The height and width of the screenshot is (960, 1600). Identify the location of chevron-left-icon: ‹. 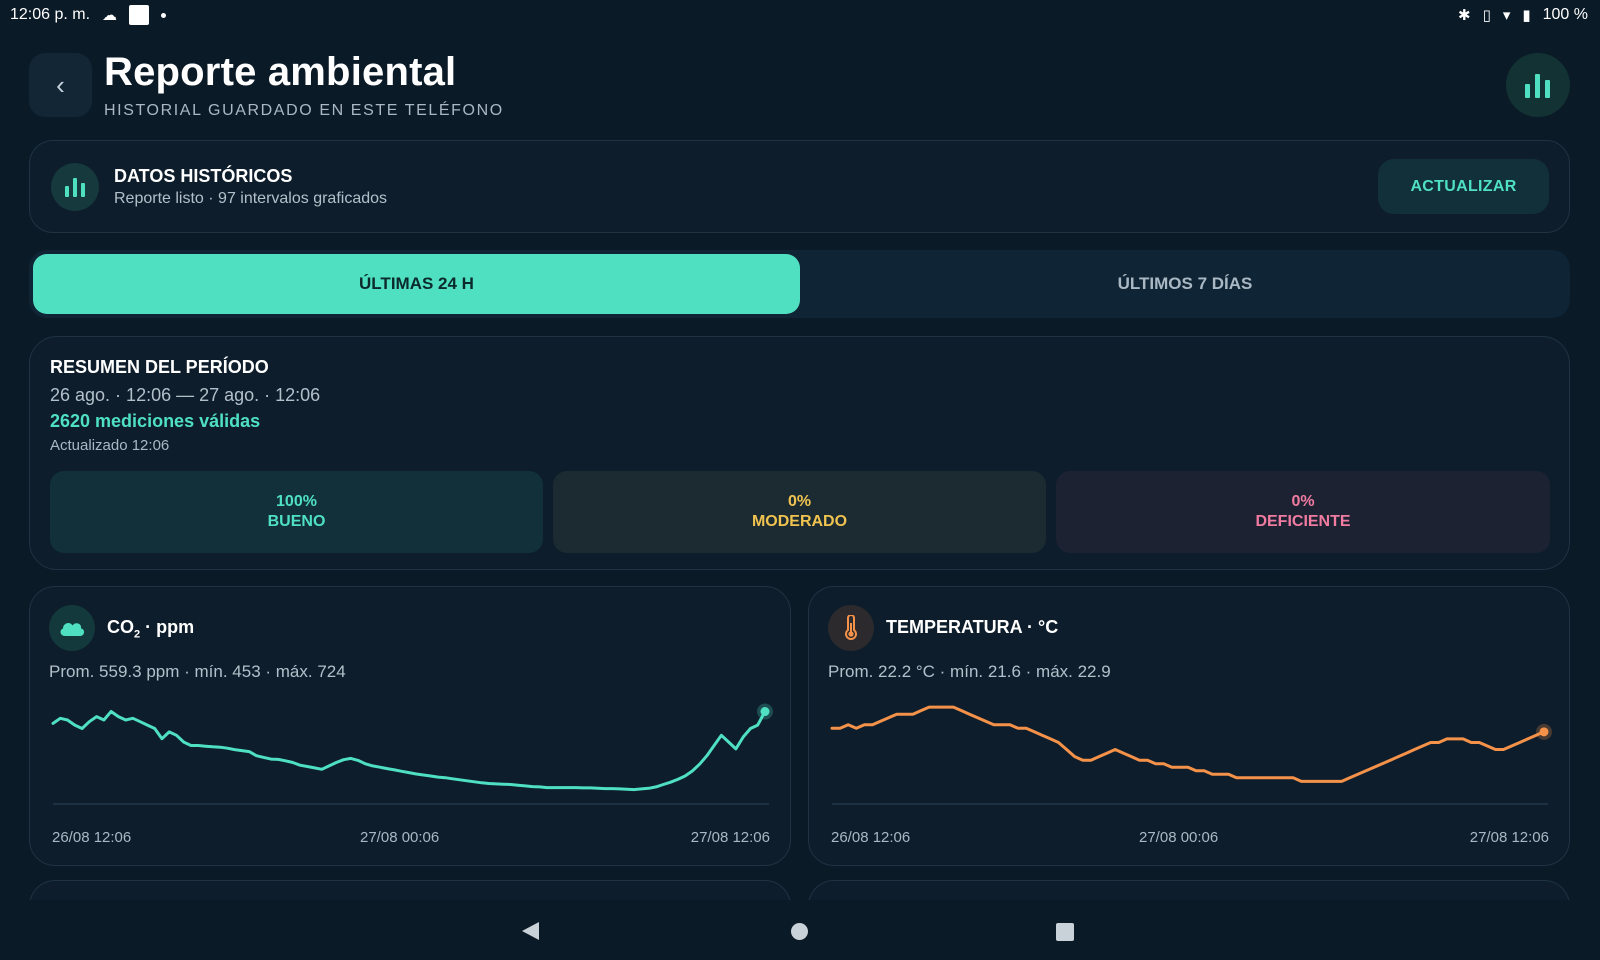
(60, 84).